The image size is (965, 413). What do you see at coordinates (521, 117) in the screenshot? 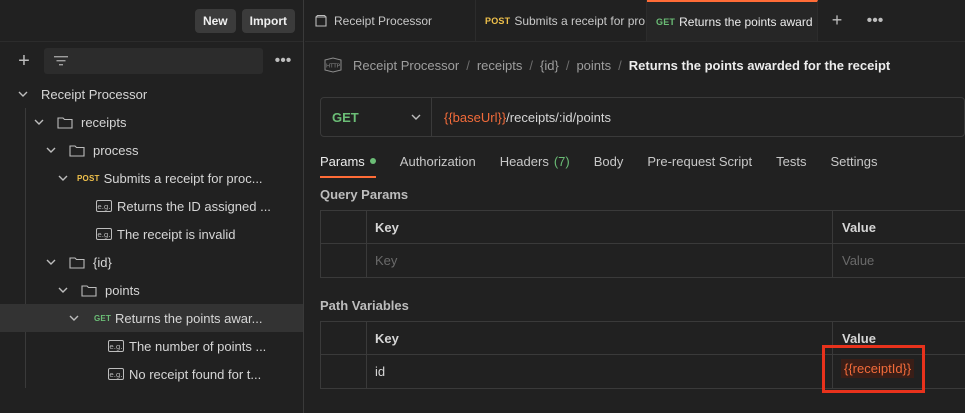
I see `url-input: {{baseUrl}}/receipts/:id/points` at bounding box center [521, 117].